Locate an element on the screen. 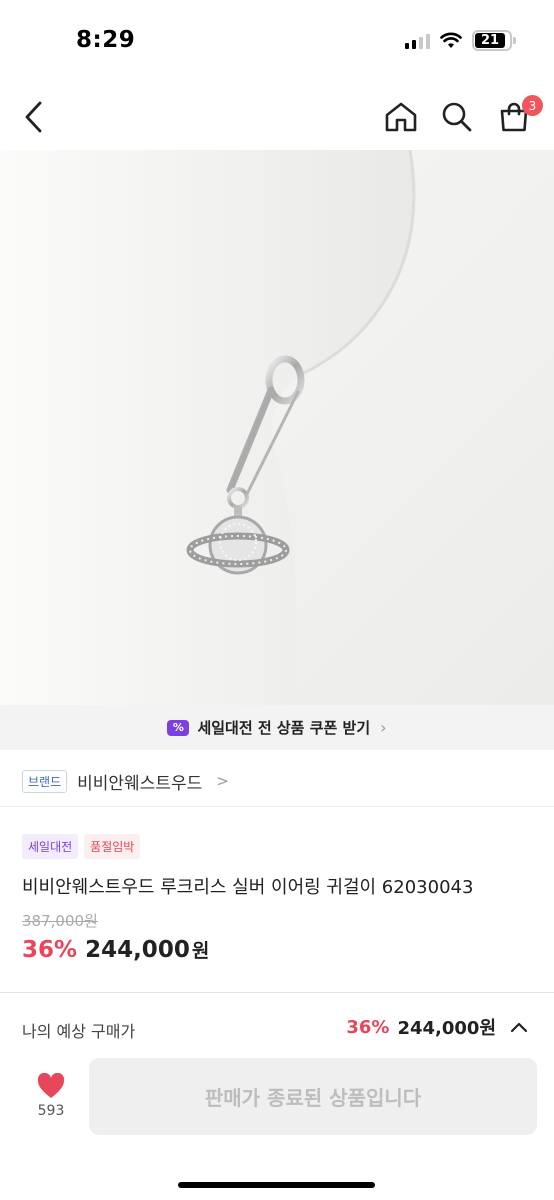 The width and height of the screenshot is (554, 1200). back-arrow-icon is located at coordinates (33, 117).